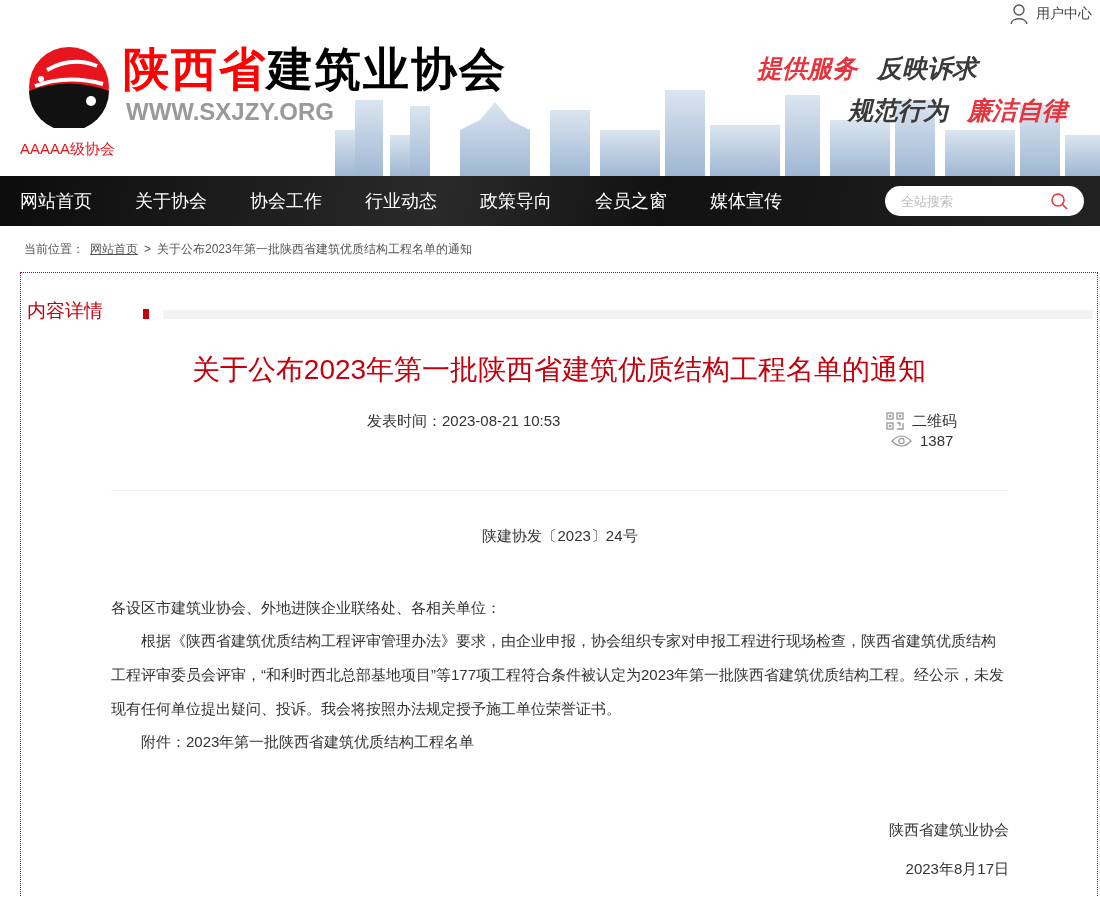 The width and height of the screenshot is (1100, 897). What do you see at coordinates (560, 535) in the screenshot?
I see `document-number: 陕建协发〔2023〕24号` at bounding box center [560, 535].